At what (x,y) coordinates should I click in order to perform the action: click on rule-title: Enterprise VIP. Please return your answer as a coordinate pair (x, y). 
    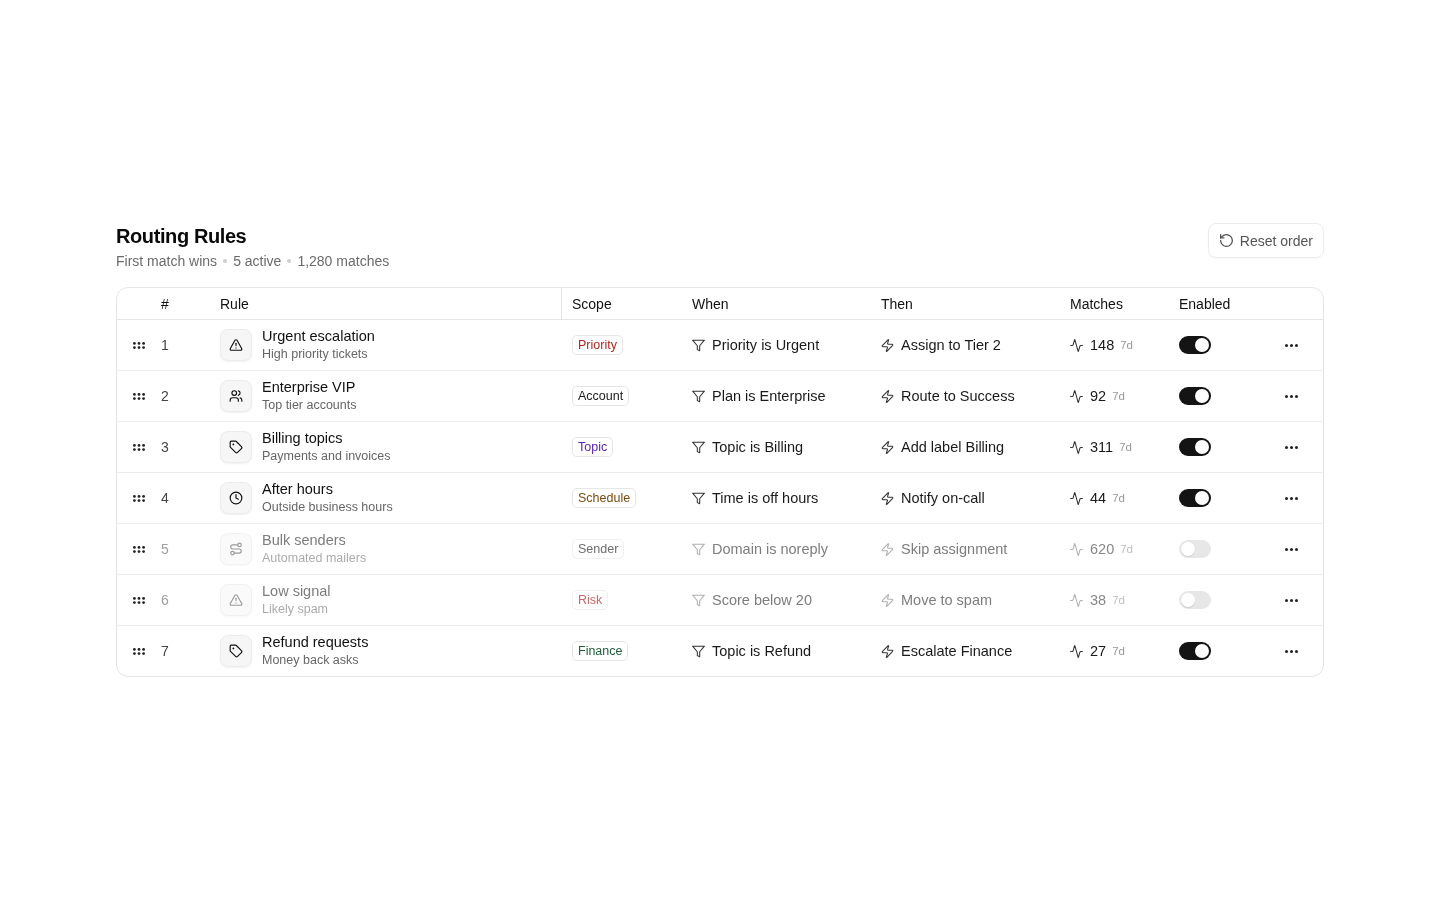
    Looking at the image, I should click on (309, 387).